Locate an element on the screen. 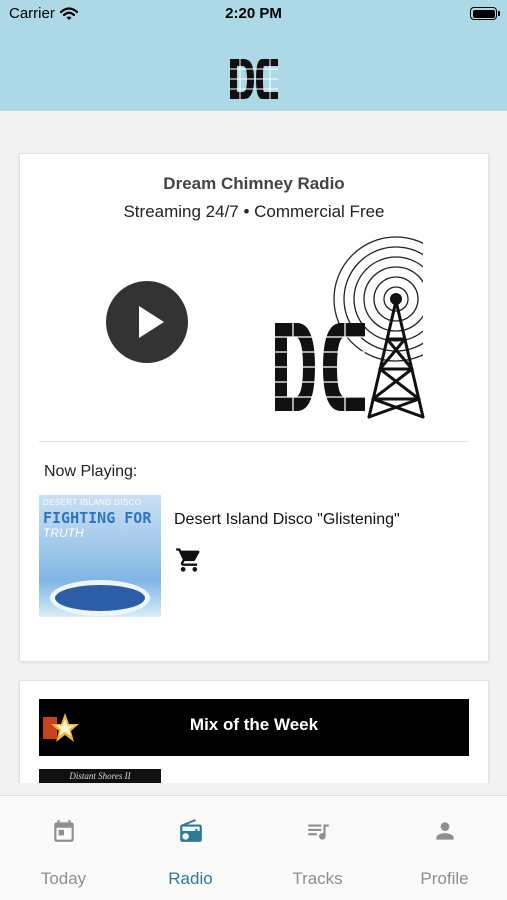 This screenshot has height=900, width=507. playlist-icon is located at coordinates (318, 832).